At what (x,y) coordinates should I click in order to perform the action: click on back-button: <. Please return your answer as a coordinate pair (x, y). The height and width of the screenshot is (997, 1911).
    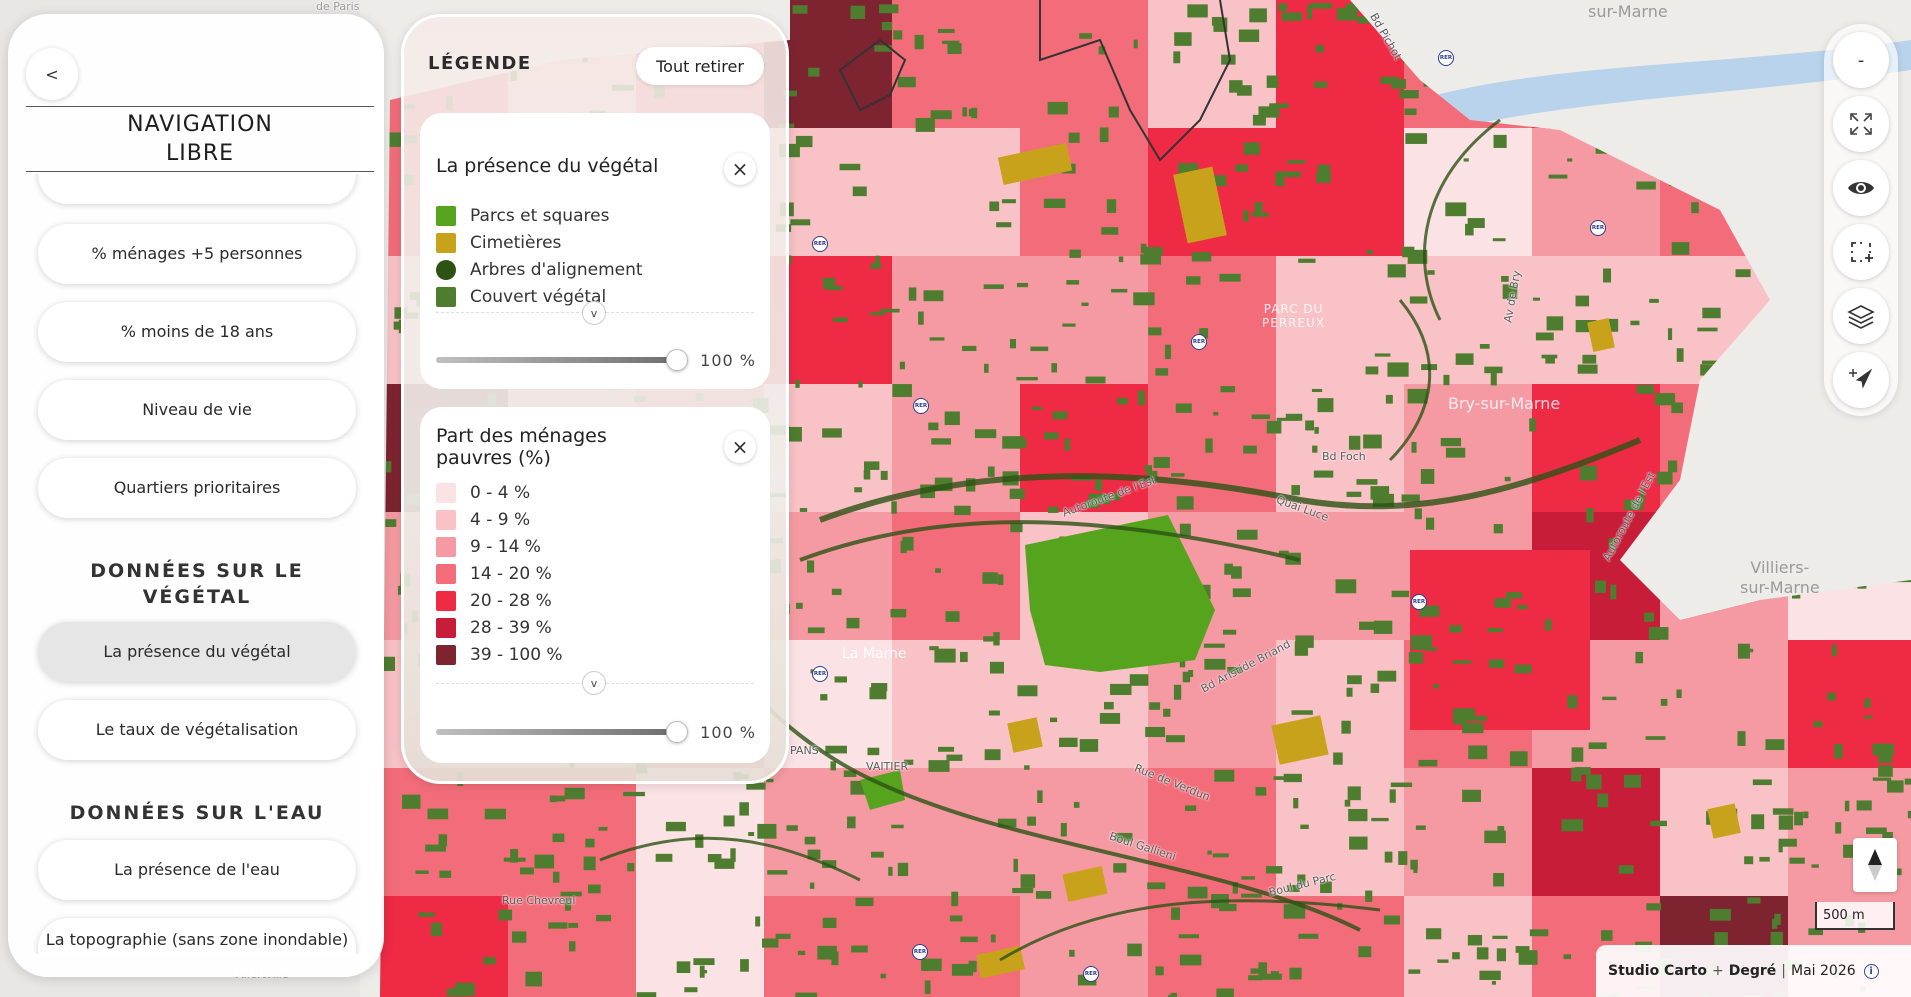
    Looking at the image, I should click on (52, 74).